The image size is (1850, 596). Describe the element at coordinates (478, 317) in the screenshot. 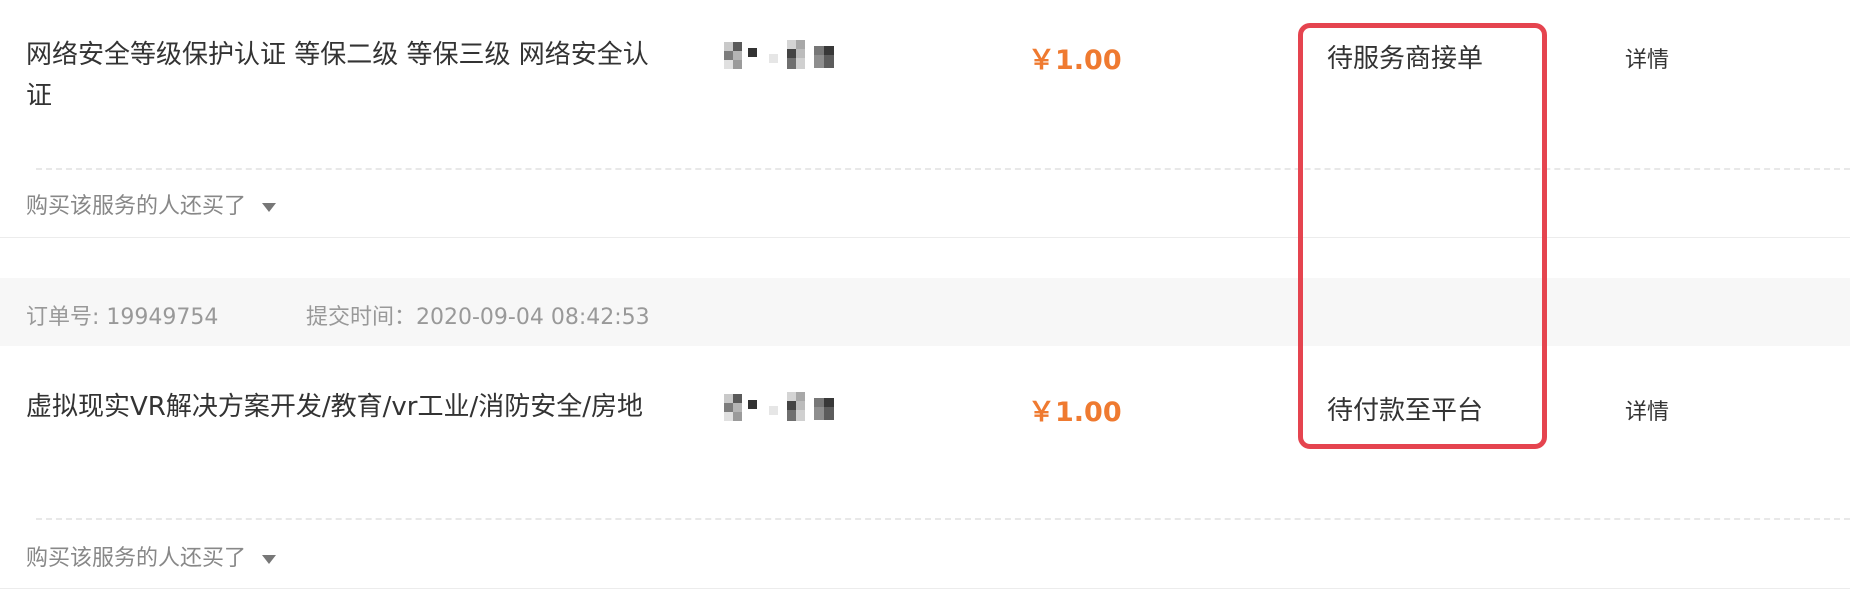

I see `submit-time: 提交时间：2020-09-04 08:42:53` at that location.